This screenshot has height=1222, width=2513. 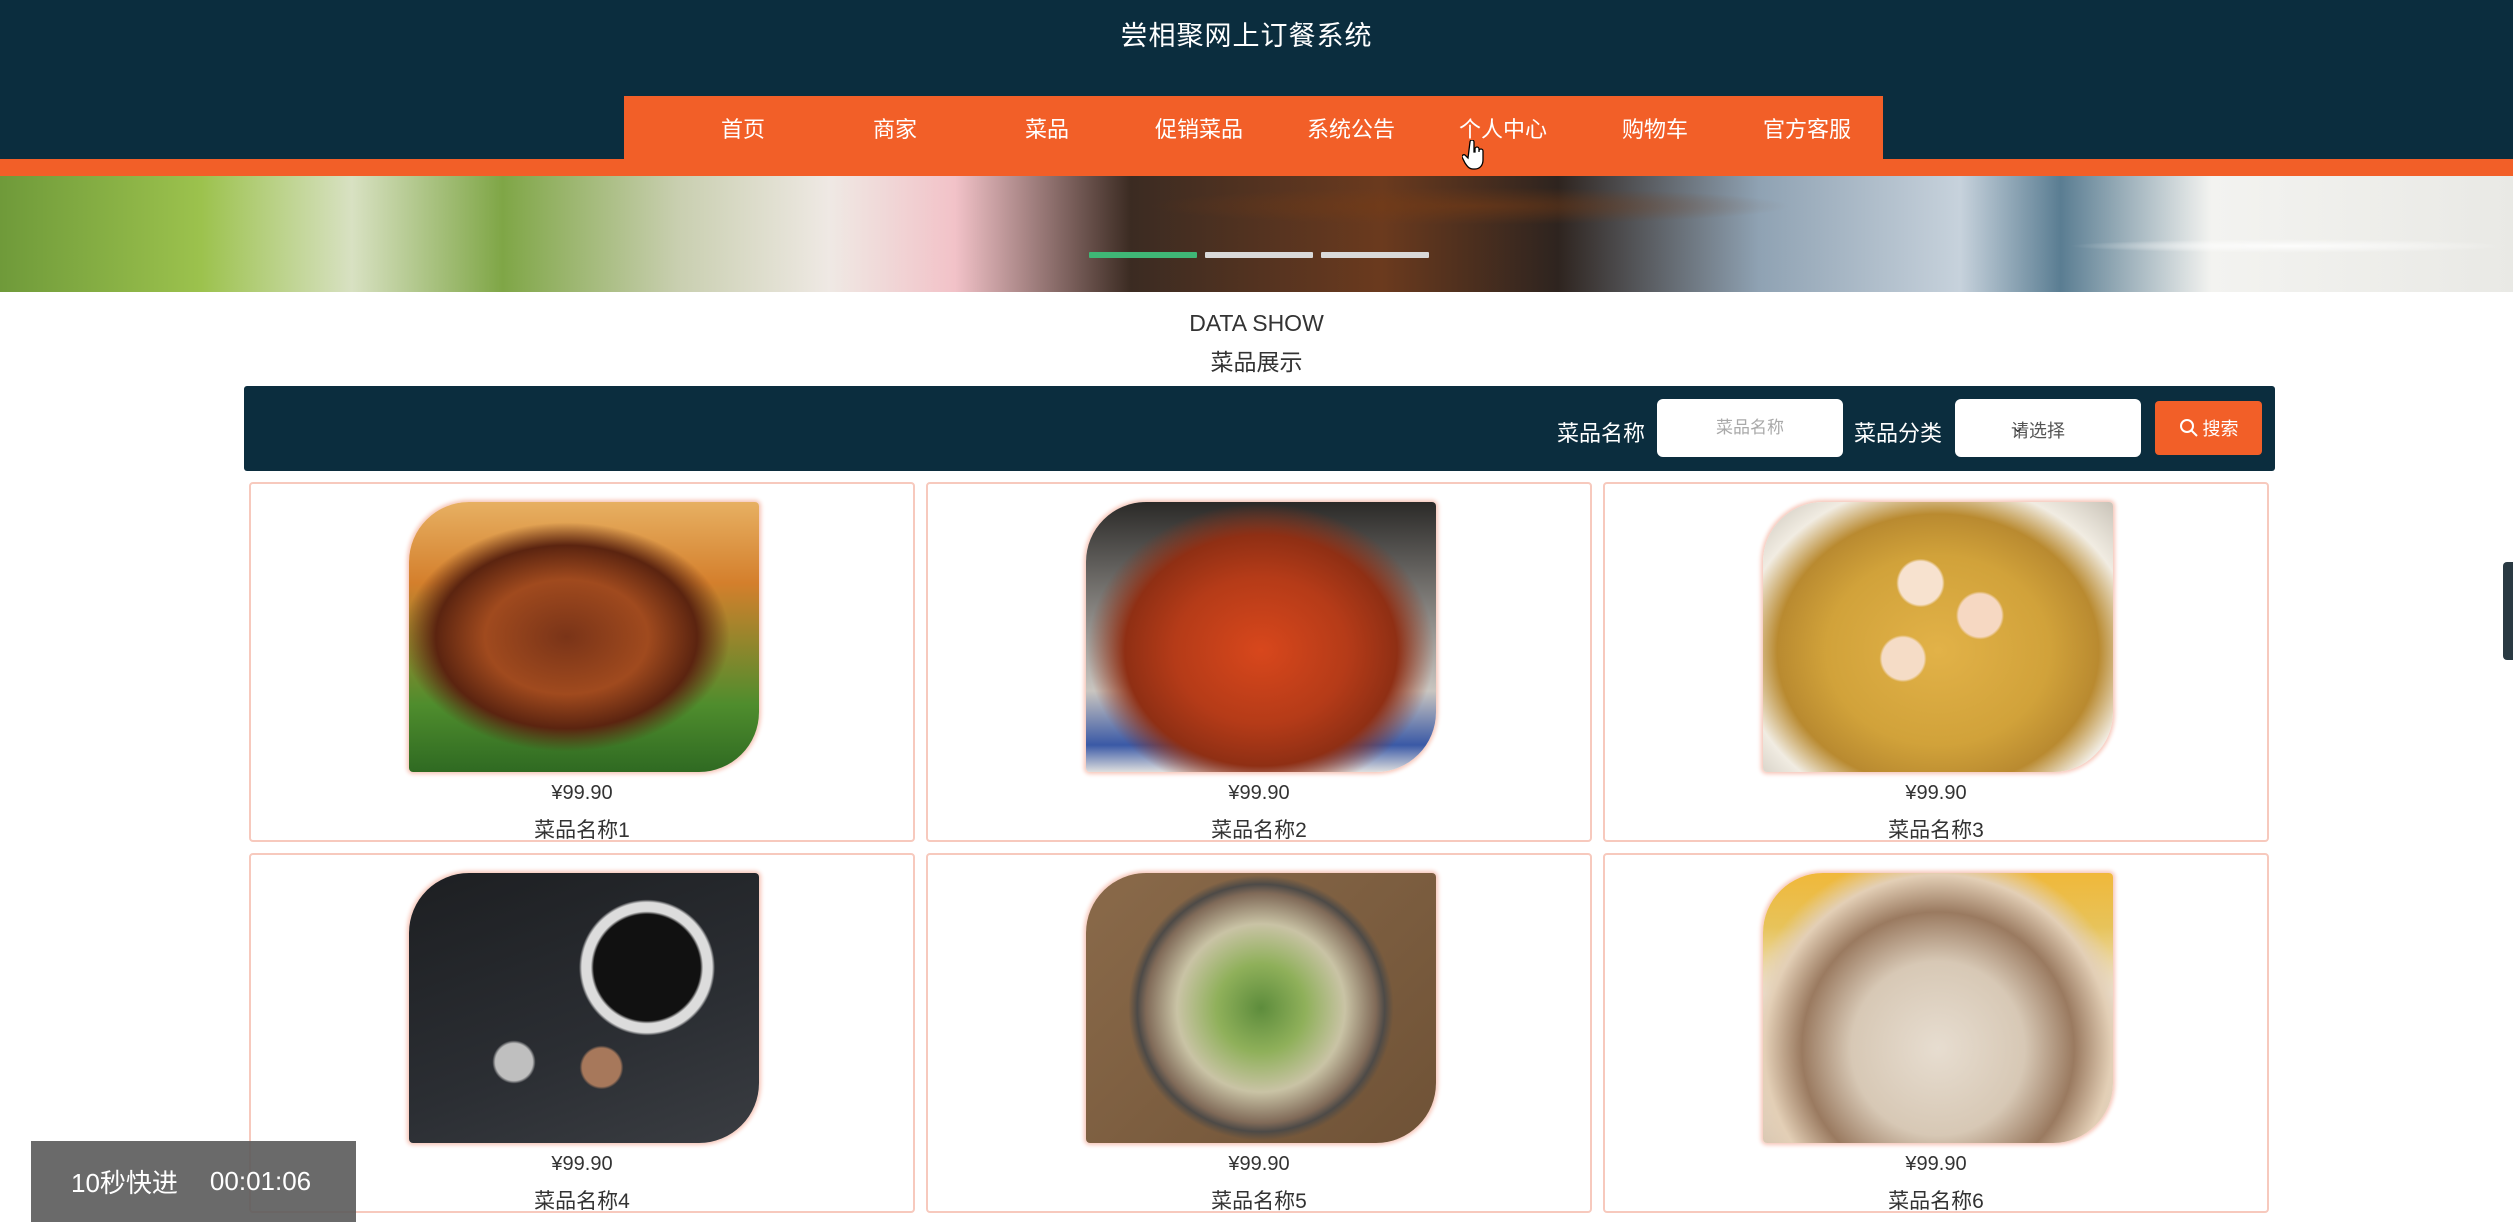 I want to click on section-title-en: DATA SHOW, so click(x=1256, y=323).